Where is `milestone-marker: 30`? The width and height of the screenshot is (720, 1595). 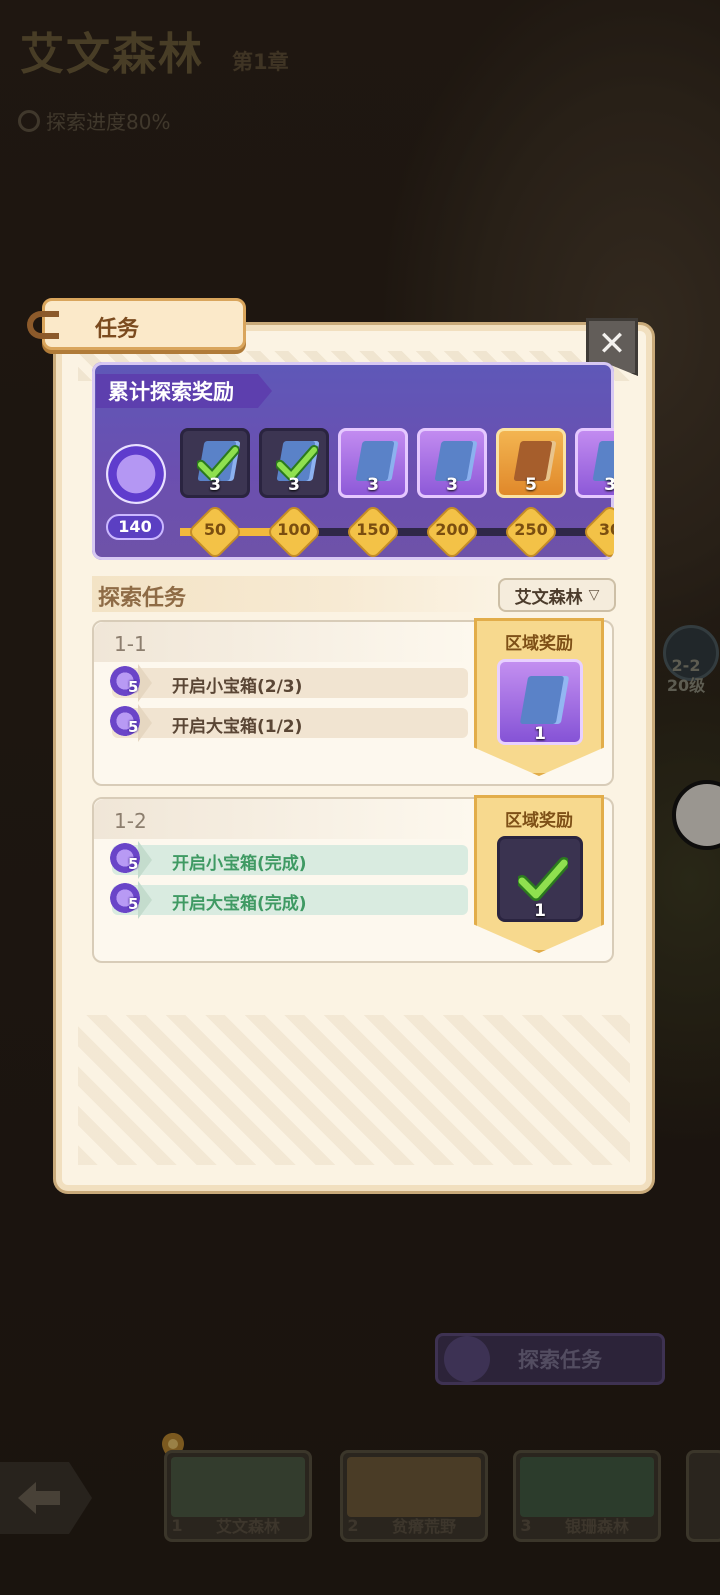 milestone-marker: 30 is located at coordinates (599, 532).